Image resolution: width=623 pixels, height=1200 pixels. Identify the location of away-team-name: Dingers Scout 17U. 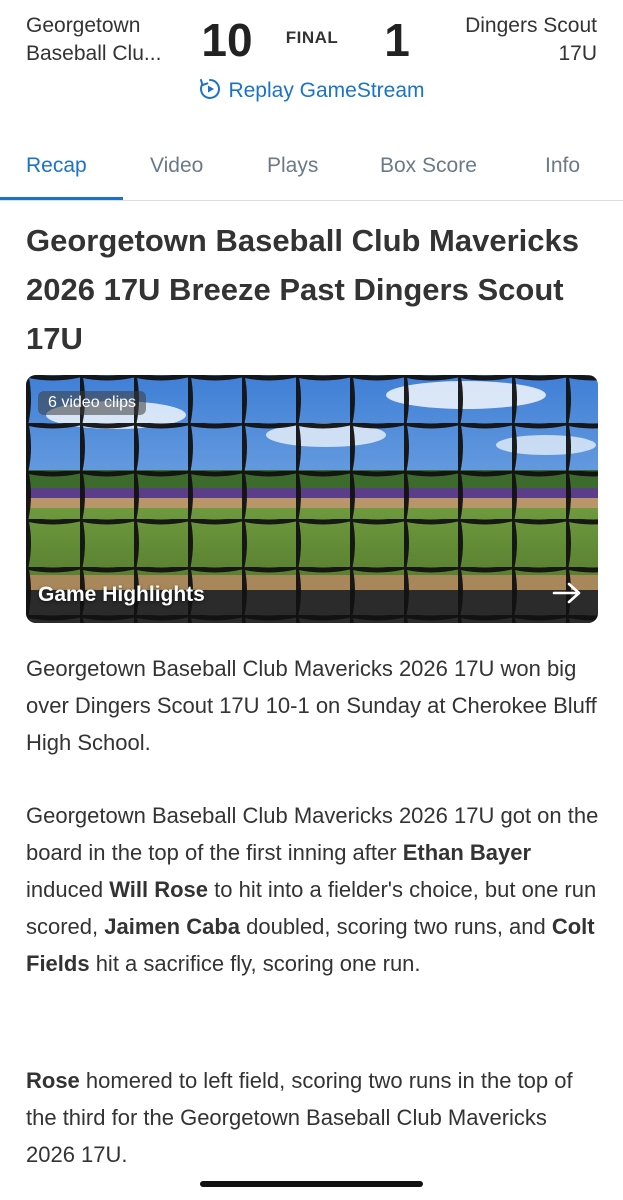
(512, 40).